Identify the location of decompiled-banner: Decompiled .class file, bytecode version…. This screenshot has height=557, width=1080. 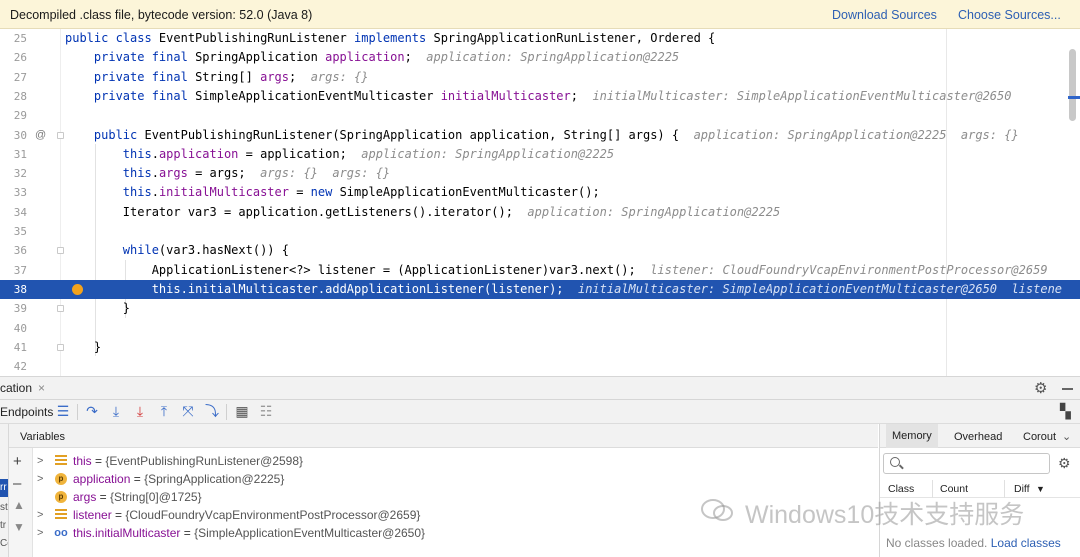
(540, 14).